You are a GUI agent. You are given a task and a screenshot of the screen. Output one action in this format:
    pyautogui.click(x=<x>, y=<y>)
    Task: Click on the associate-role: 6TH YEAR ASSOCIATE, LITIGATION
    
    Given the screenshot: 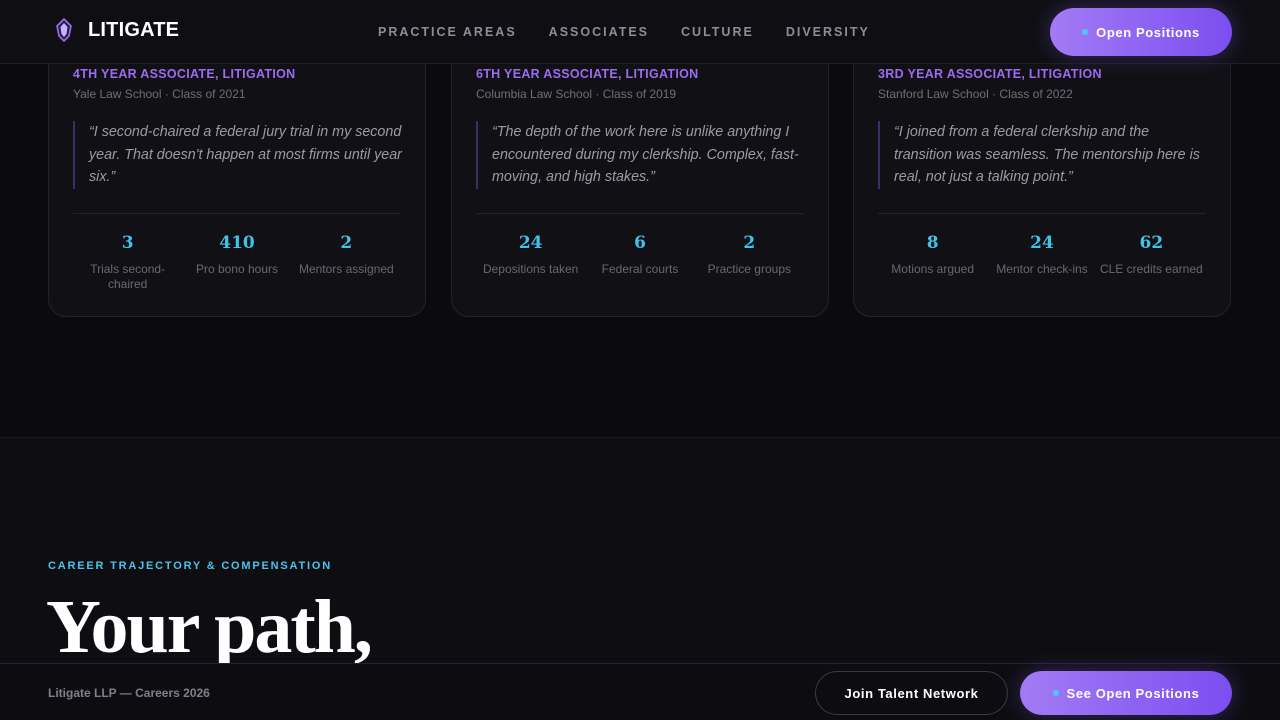 What is the action you would take?
    pyautogui.click(x=587, y=74)
    